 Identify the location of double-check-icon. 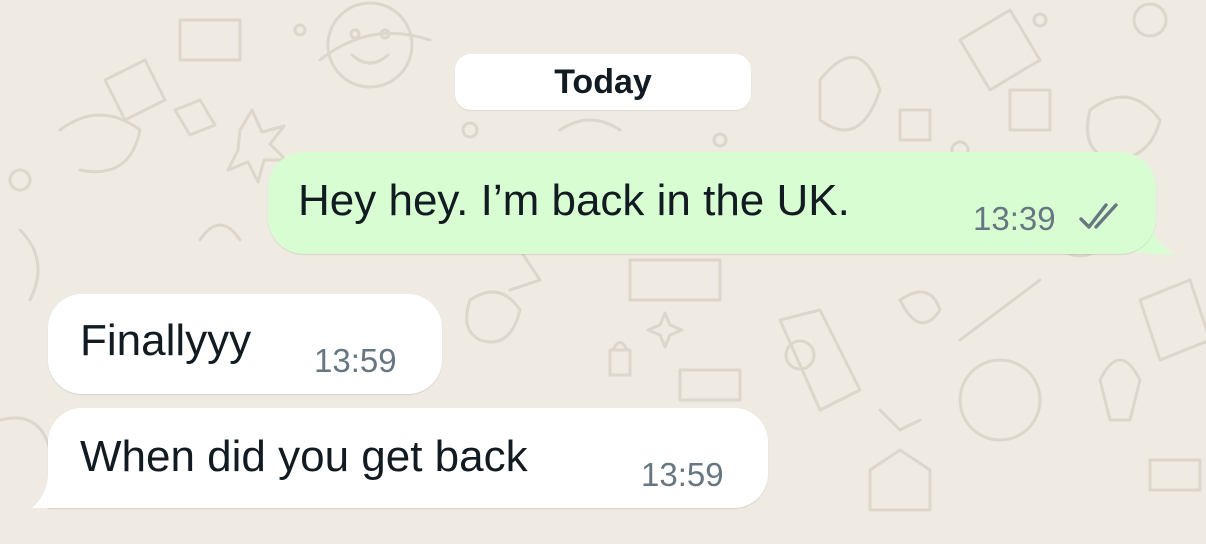
(1098, 216).